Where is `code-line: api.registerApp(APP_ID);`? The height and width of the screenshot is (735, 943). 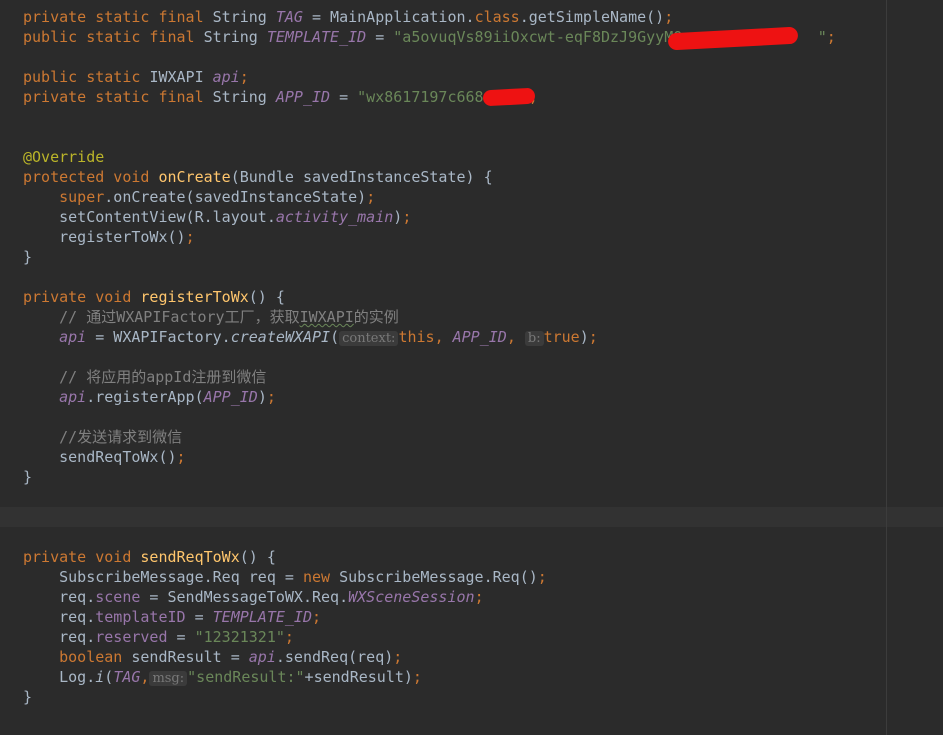
code-line: api.registerApp(APP_ID); is located at coordinates (429, 397).